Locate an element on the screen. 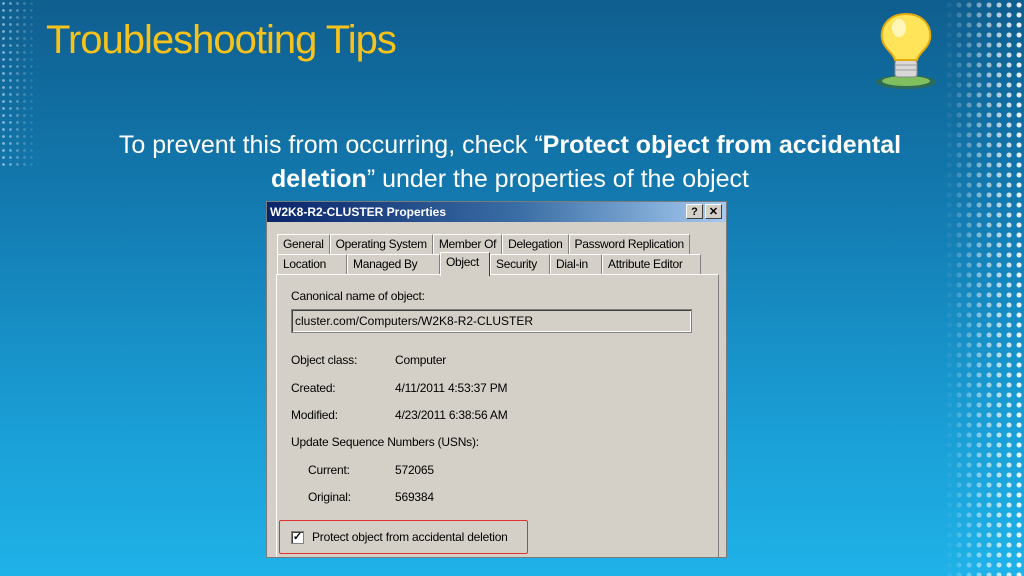 This screenshot has height=576, width=1024. usn-original-value: 569384 is located at coordinates (414, 497).